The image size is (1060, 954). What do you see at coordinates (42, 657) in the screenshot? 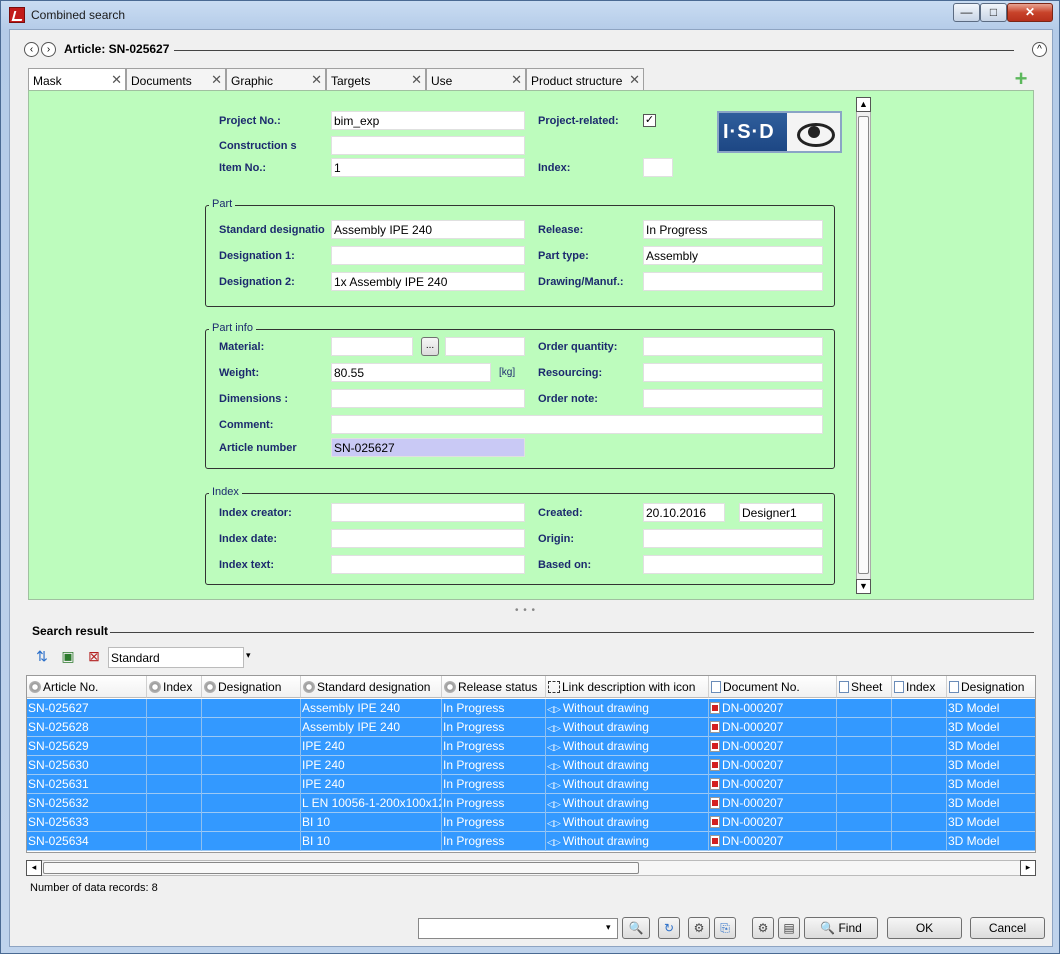
I see `refresh-sync-icon: ⇅` at bounding box center [42, 657].